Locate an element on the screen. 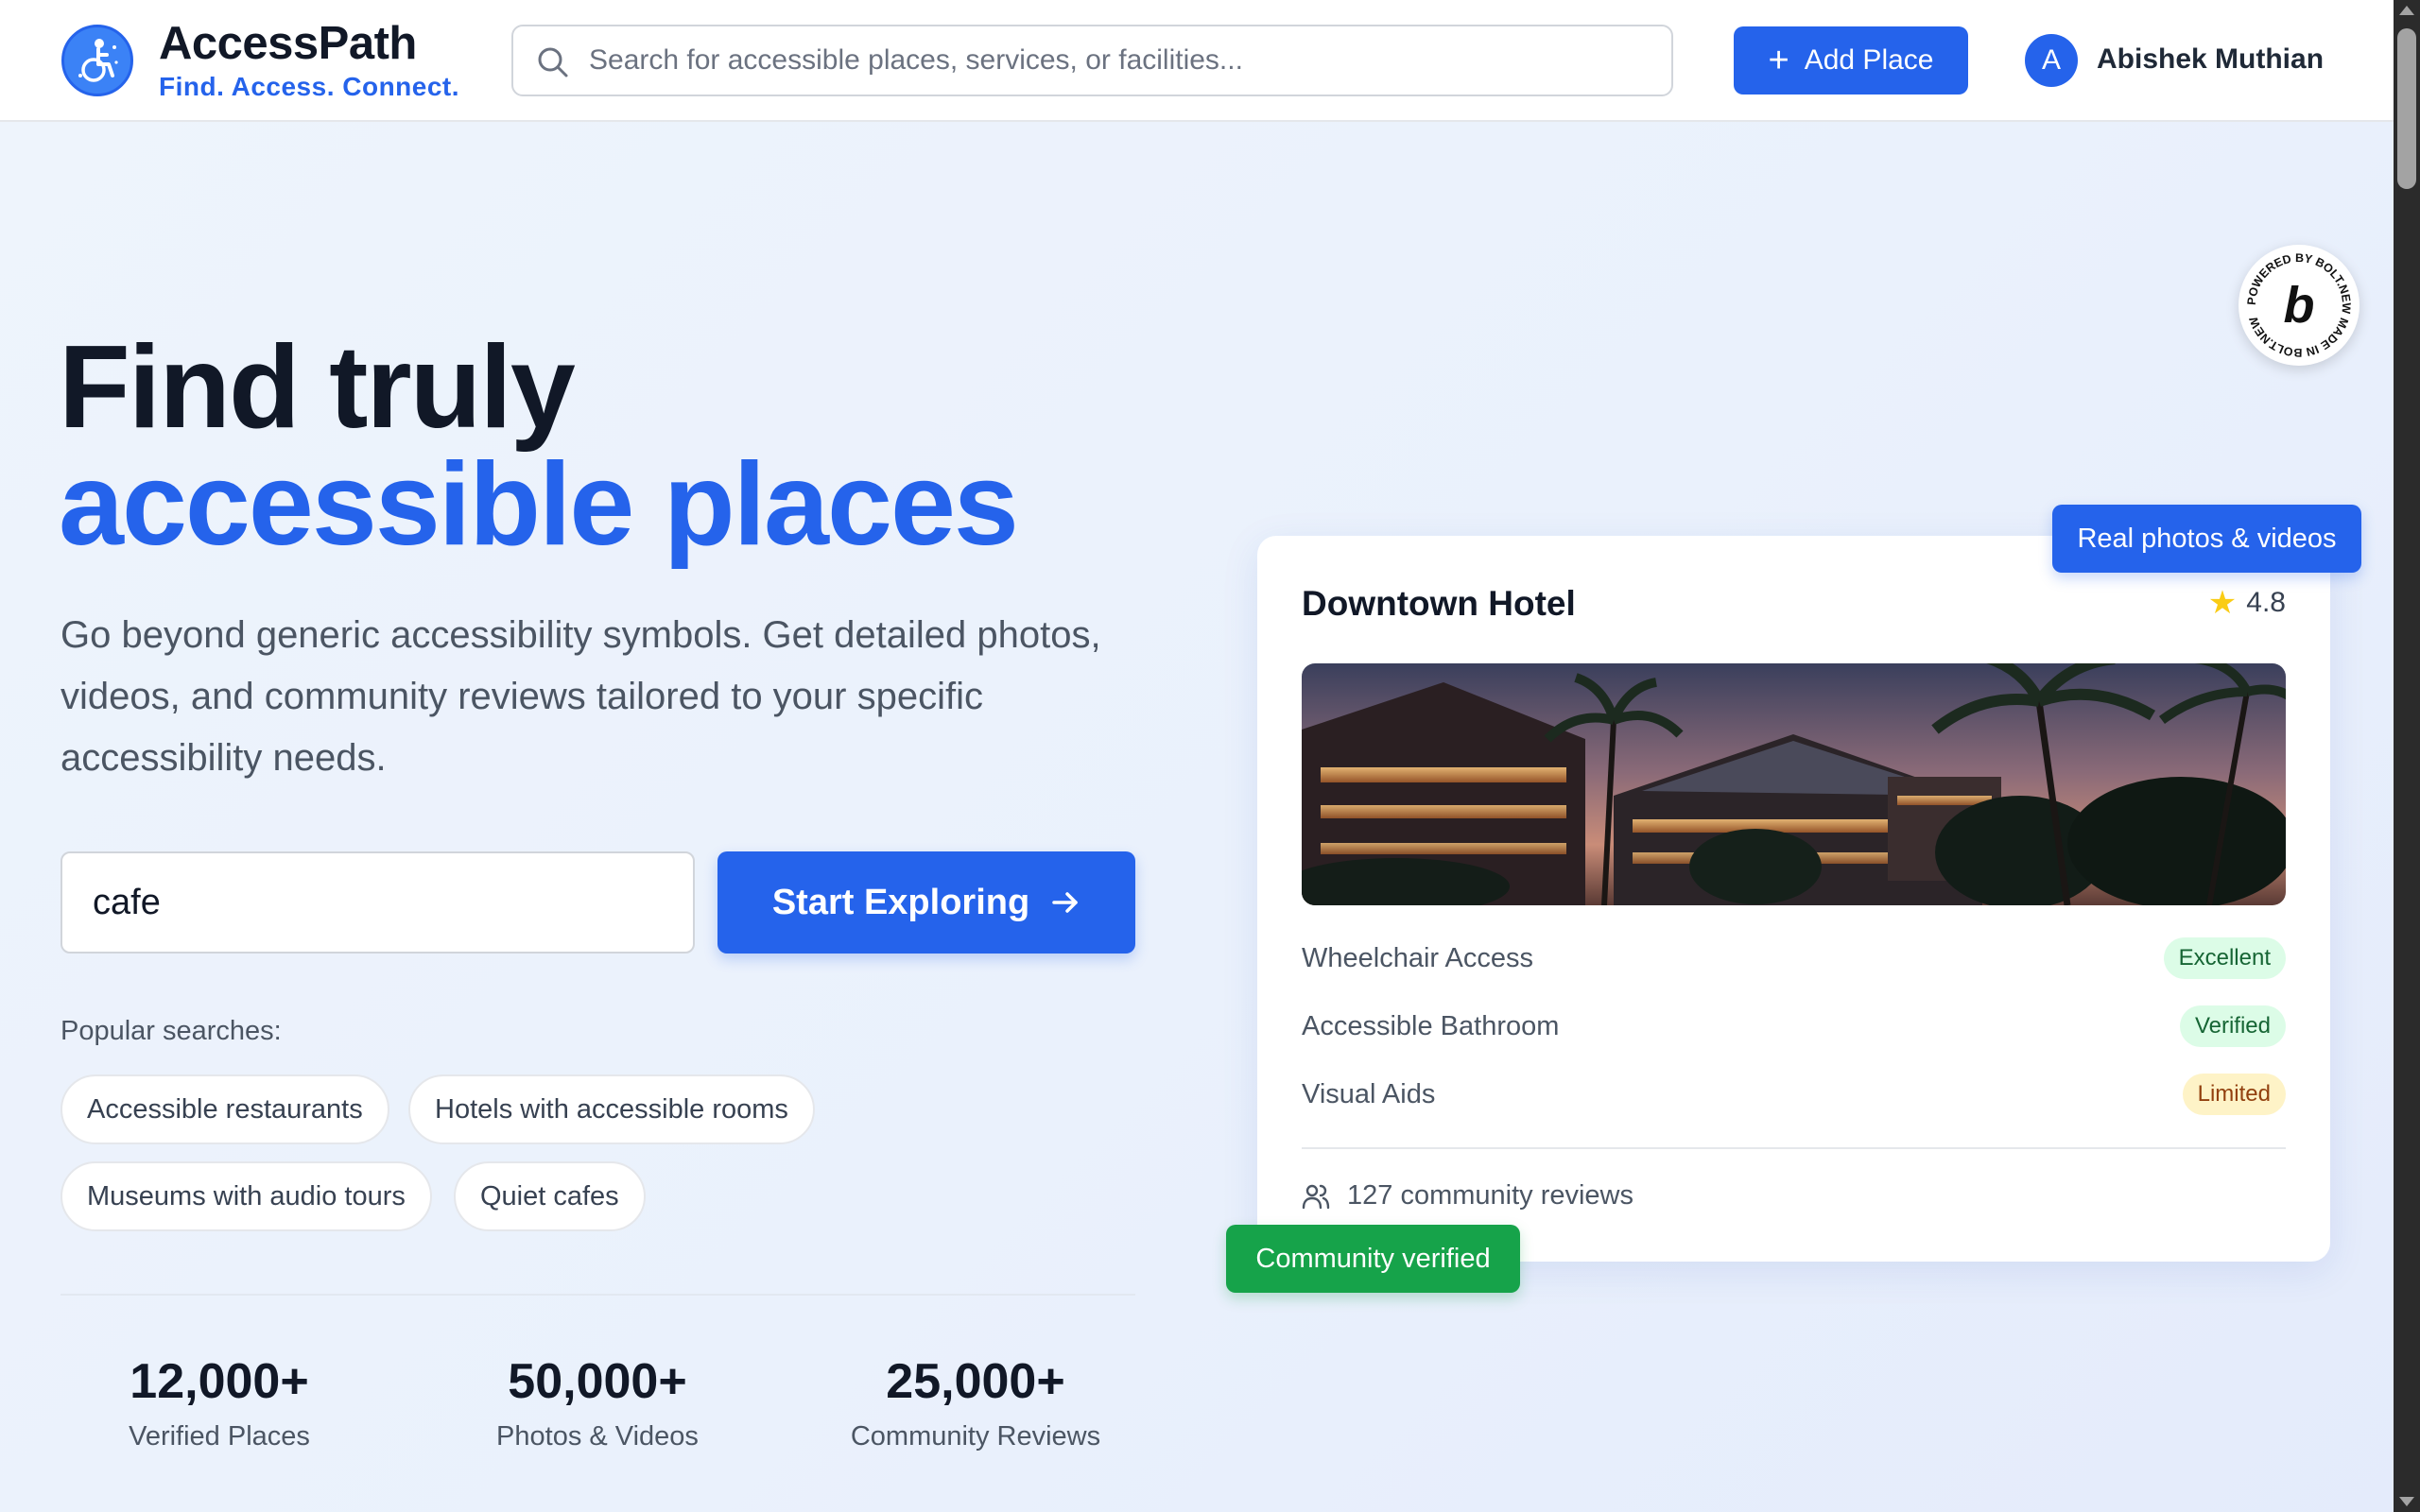 This screenshot has height=1512, width=2420. start-exploring-label: Start Exploring is located at coordinates (900, 902).